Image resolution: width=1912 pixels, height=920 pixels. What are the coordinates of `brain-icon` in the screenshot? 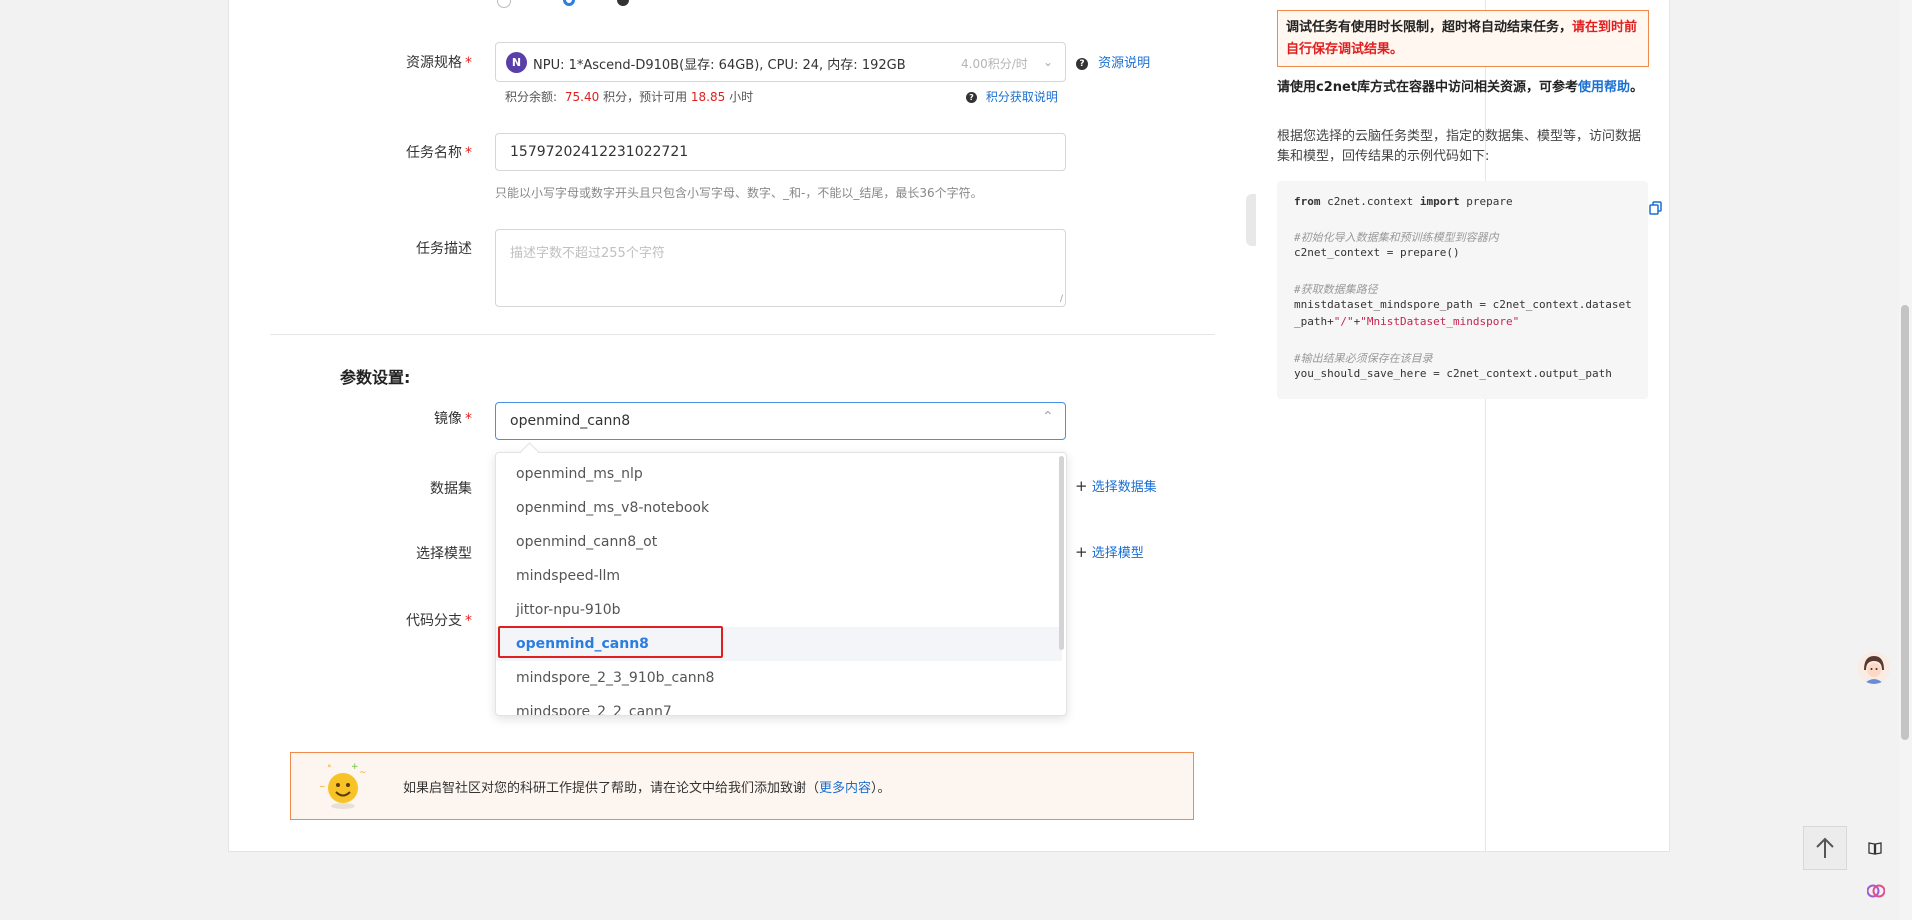 It's located at (1876, 891).